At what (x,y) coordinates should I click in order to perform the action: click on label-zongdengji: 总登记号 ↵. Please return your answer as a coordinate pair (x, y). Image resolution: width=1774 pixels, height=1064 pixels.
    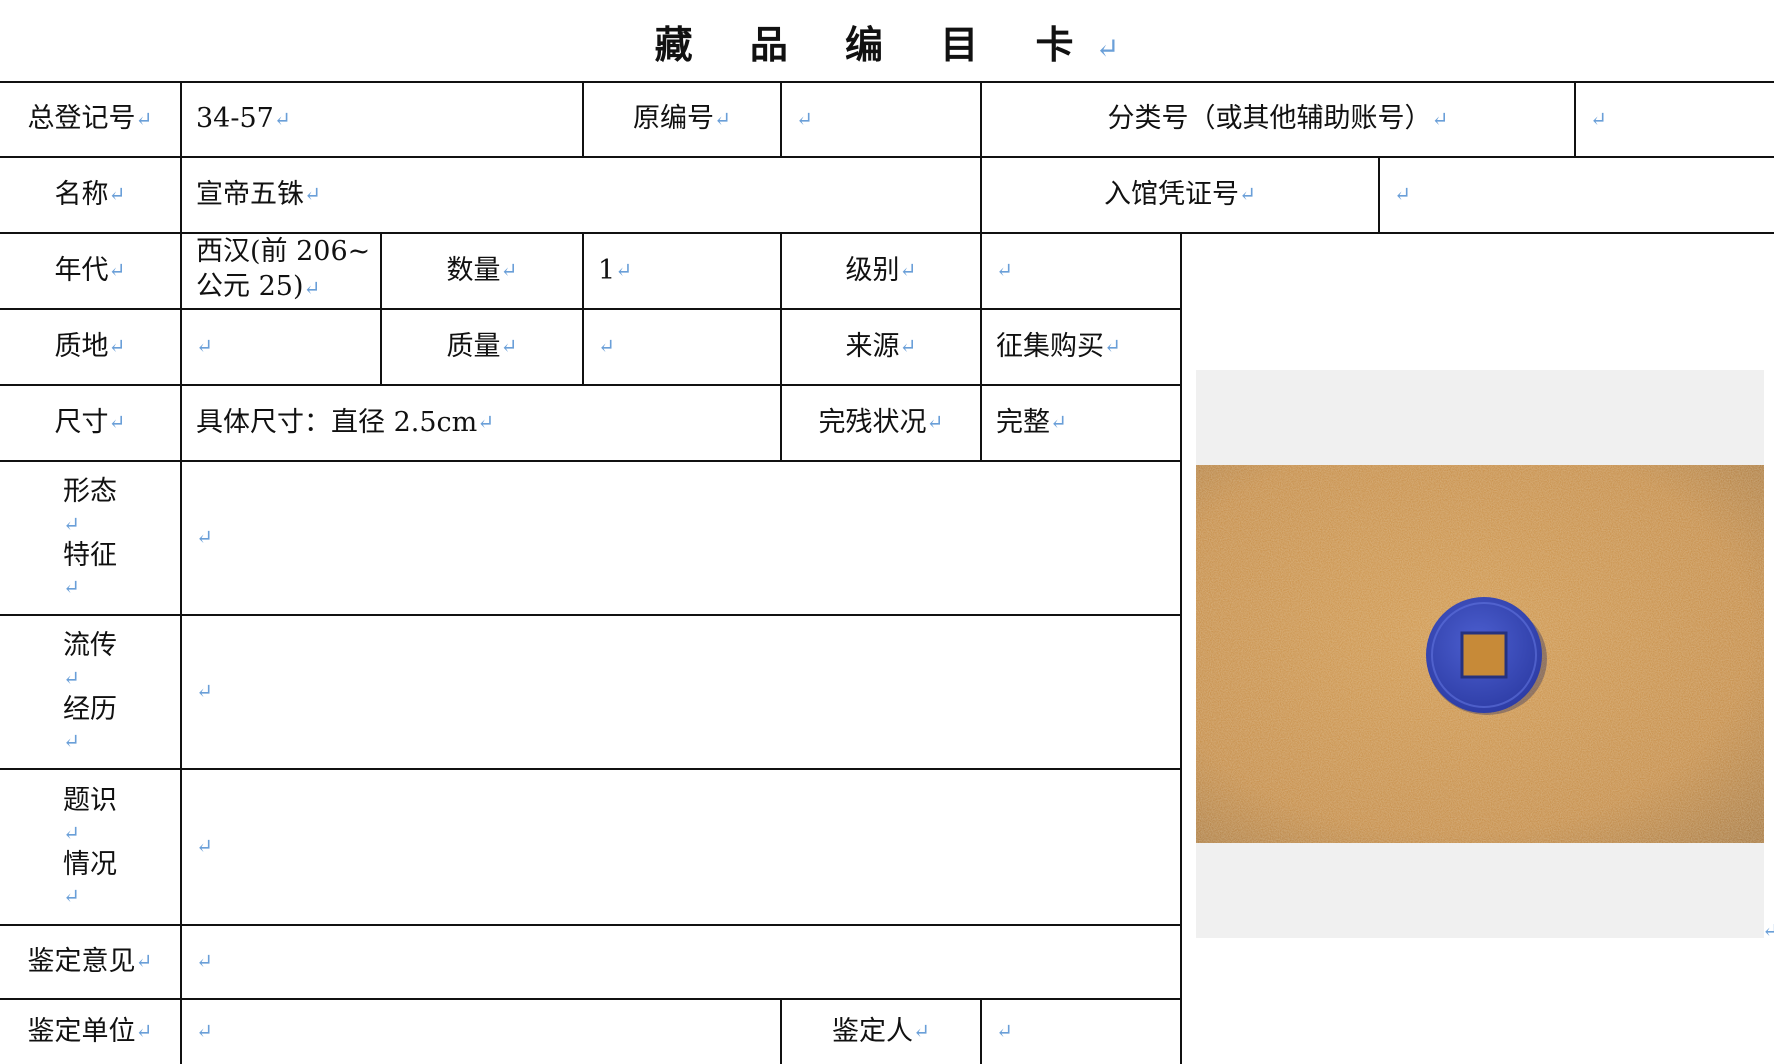
    Looking at the image, I should click on (90, 119).